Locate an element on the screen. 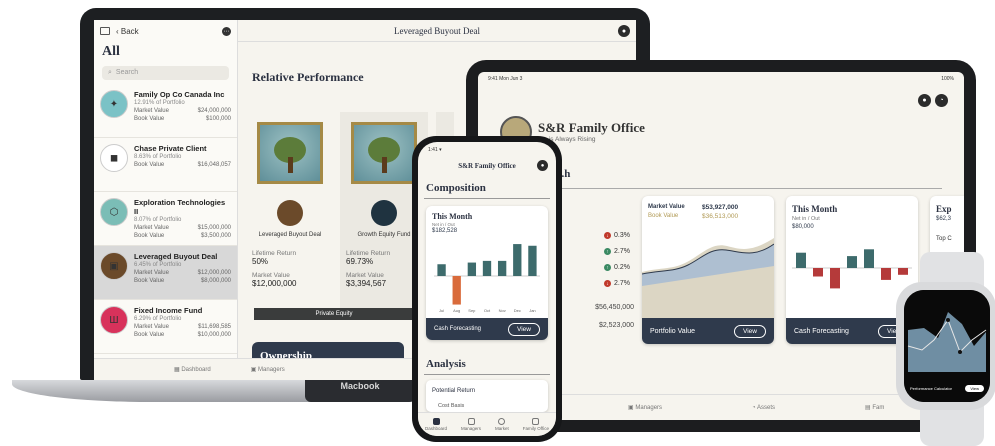 This screenshot has width=995, height=446. tree-trunk is located at coordinates (290, 165).